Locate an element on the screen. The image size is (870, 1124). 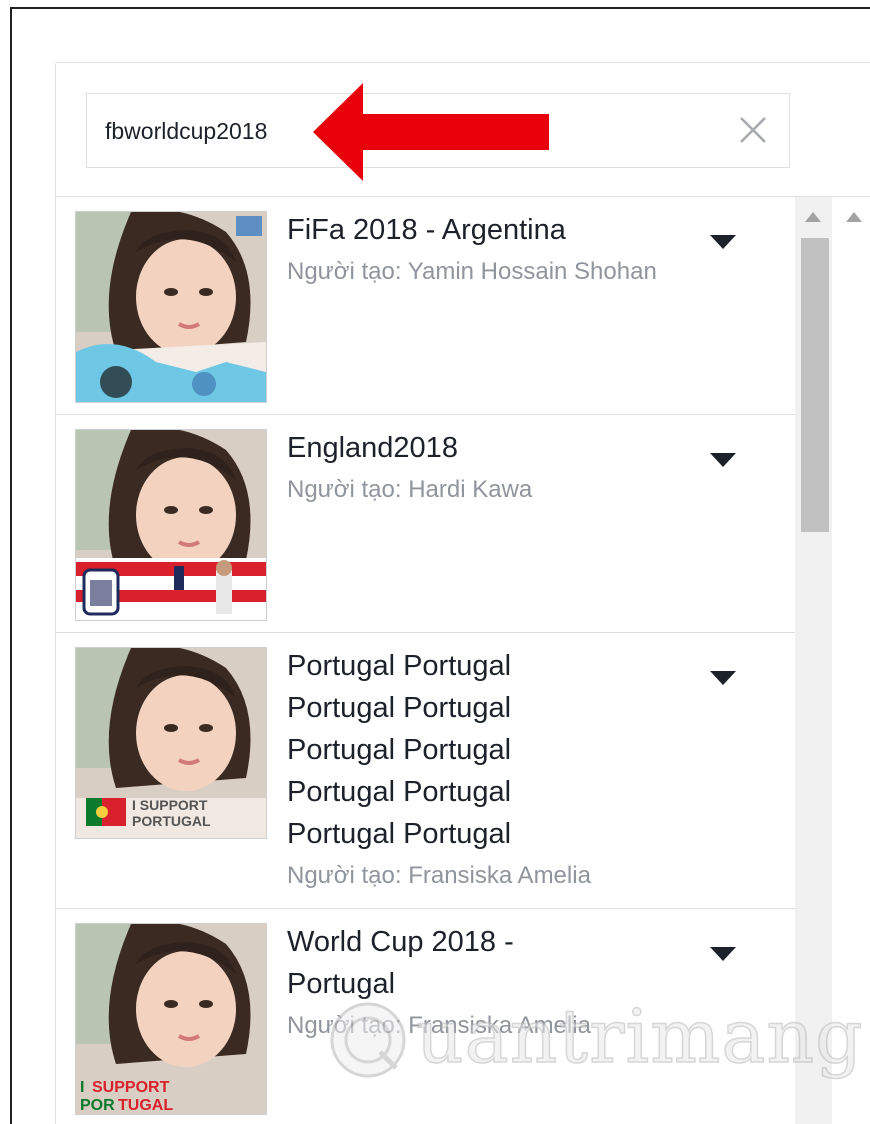
search-input-value: fbworldcup2018 is located at coordinates (186, 131).